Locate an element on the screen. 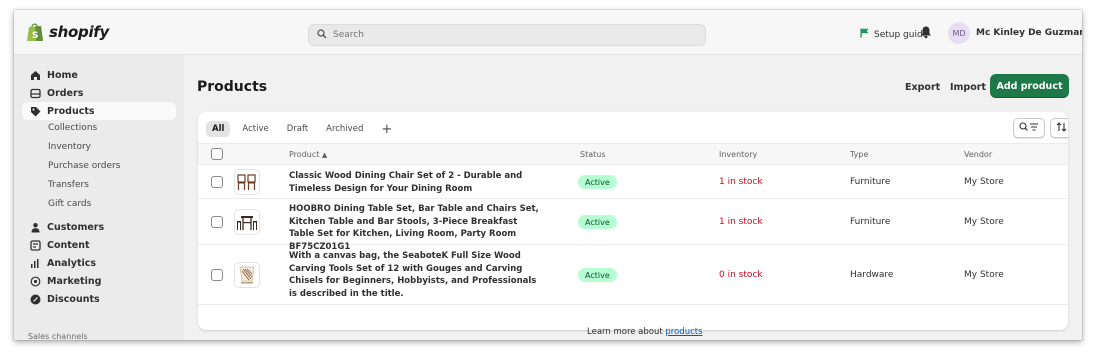  notifications-bell-icon is located at coordinates (926, 32).